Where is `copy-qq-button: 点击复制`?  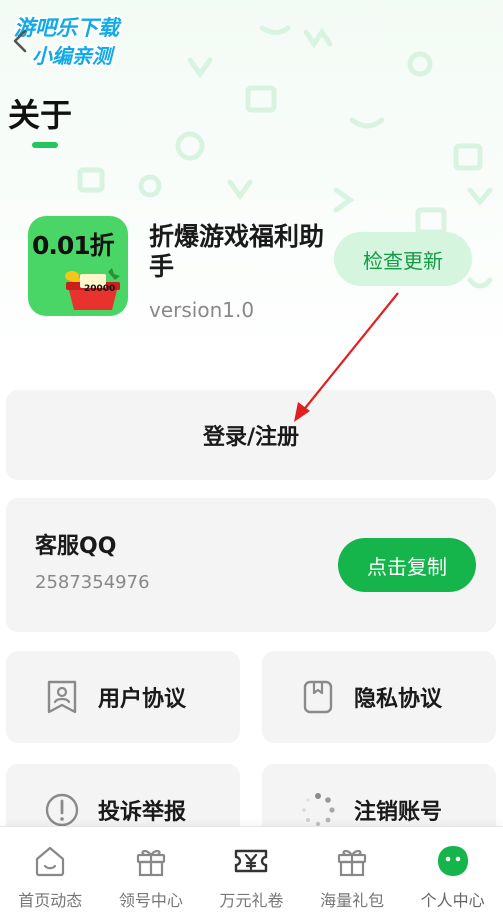
copy-qq-button: 点击复制 is located at coordinates (407, 565).